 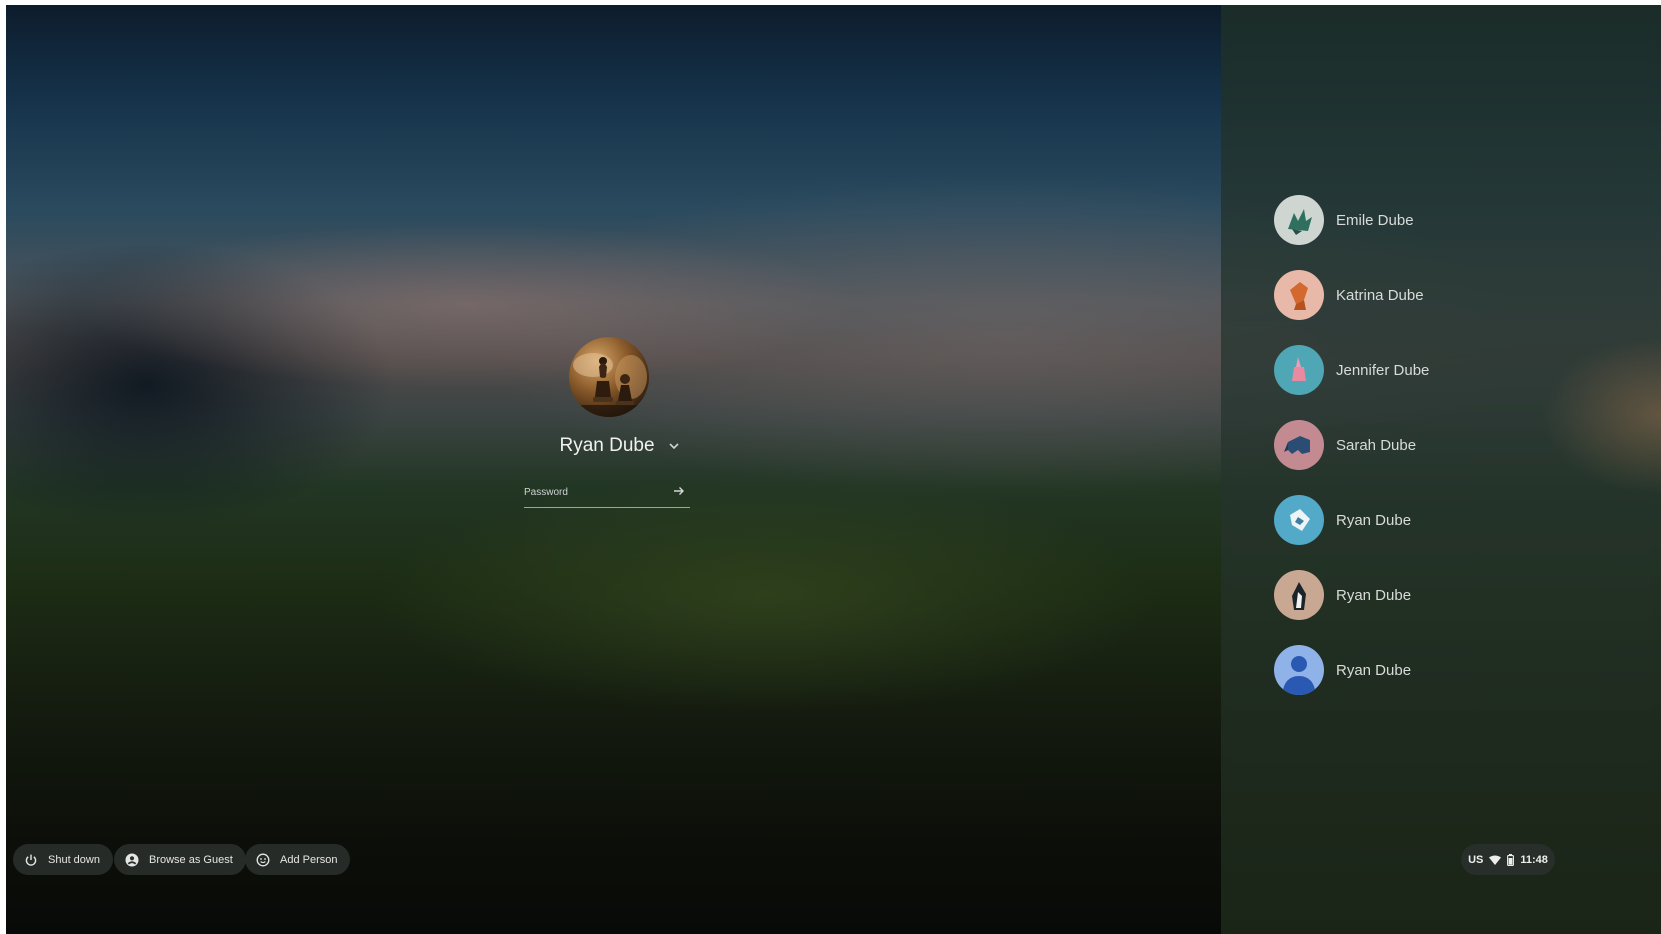 What do you see at coordinates (1299, 370) in the screenshot?
I see `origami-rabbit-avatar` at bounding box center [1299, 370].